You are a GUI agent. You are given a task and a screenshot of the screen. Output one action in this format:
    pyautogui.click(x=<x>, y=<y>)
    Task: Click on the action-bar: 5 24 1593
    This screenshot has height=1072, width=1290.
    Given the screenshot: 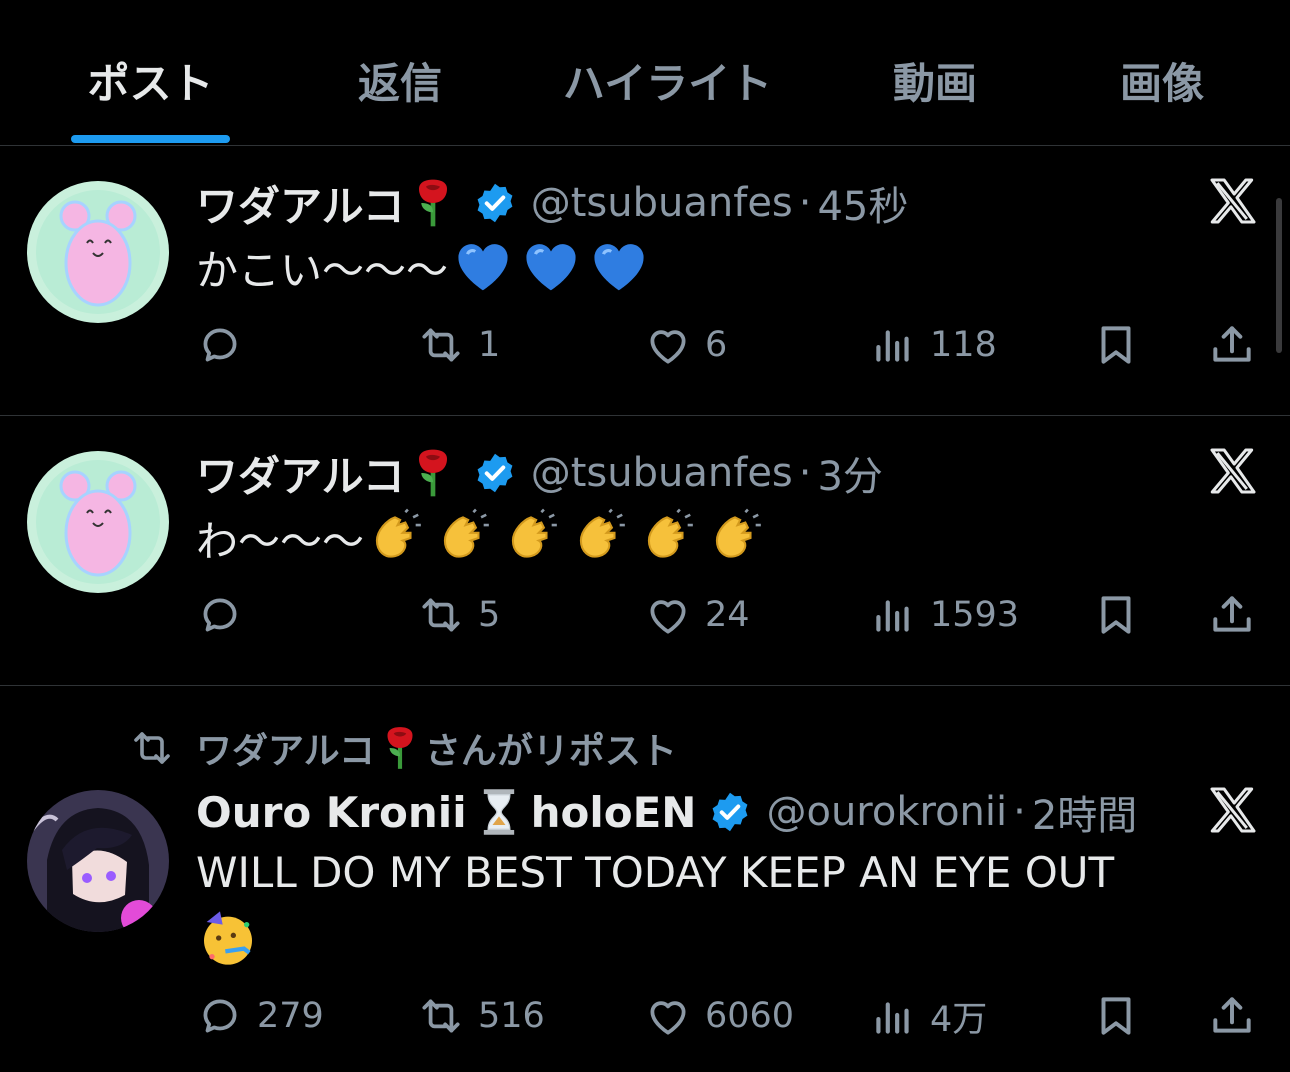 What is the action you would take?
    pyautogui.click(x=645, y=620)
    